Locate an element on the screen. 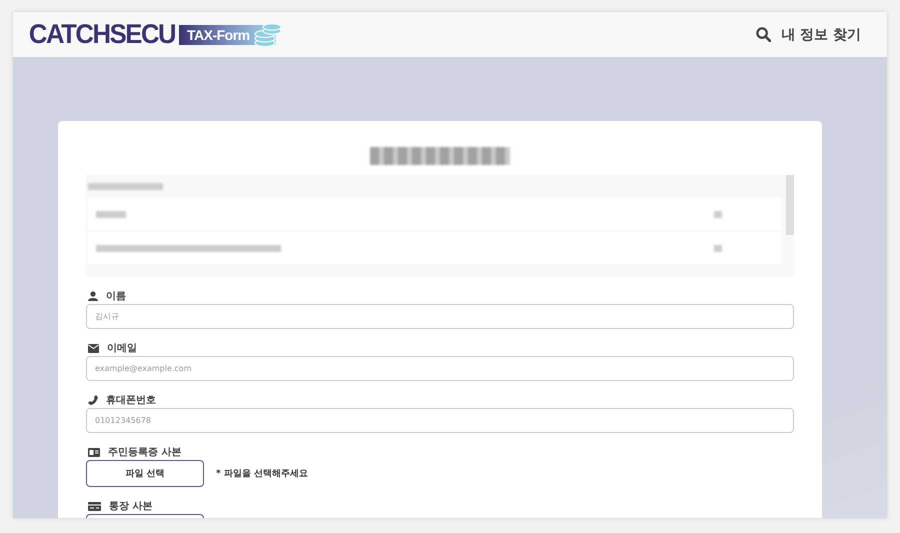  field-label: 주민등록증 사본 is located at coordinates (145, 452).